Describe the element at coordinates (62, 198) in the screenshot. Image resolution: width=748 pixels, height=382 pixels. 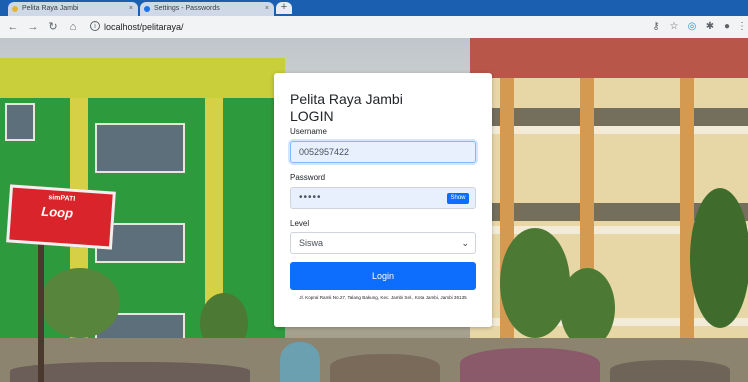
I see `billboard-text: simPATI` at that location.